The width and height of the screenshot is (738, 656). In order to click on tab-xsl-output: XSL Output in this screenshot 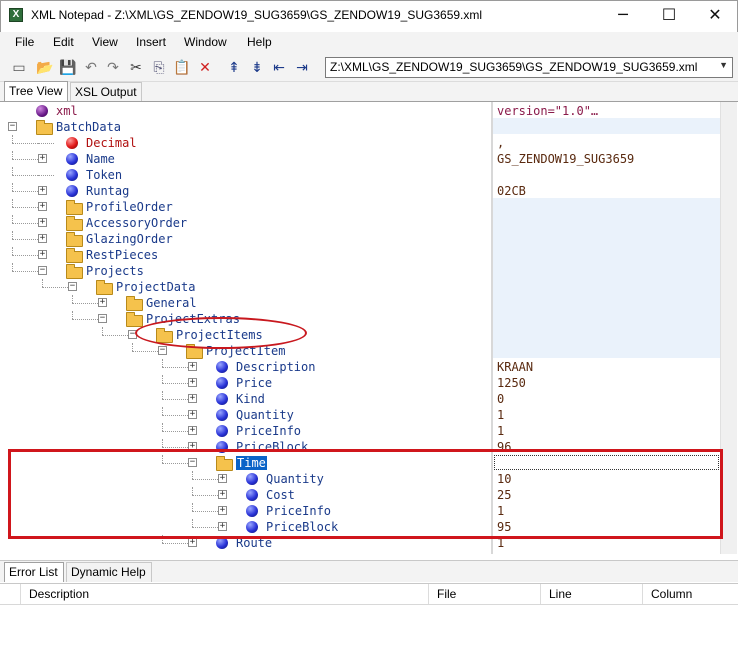, I will do `click(106, 91)`.